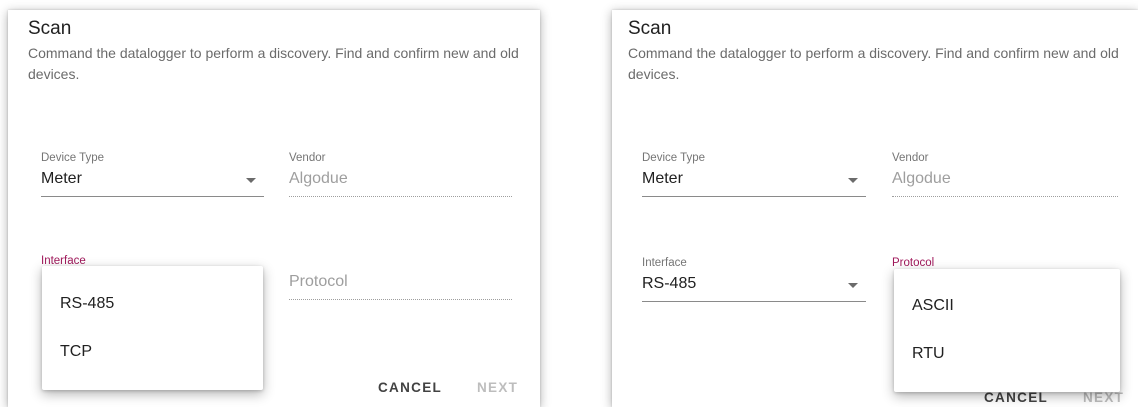 This screenshot has height=407, width=1138. What do you see at coordinates (152, 352) in the screenshot?
I see `menu-item-tcp: TCP` at bounding box center [152, 352].